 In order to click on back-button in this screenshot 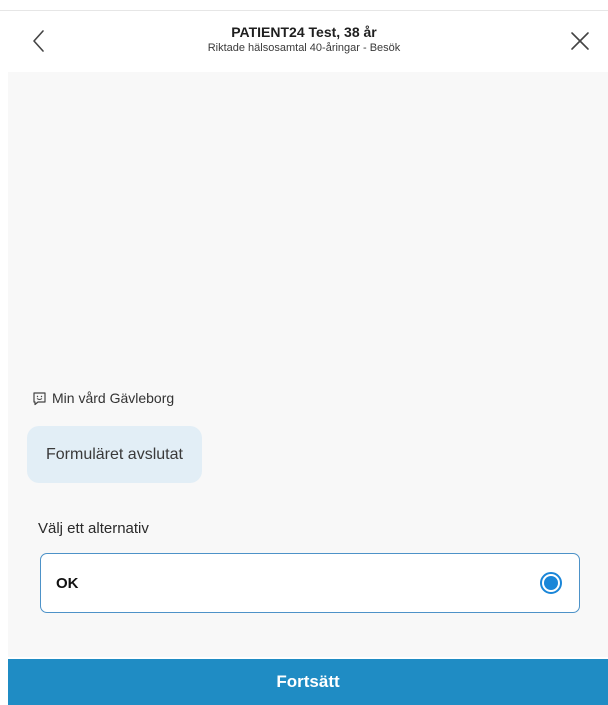, I will do `click(40, 41)`.